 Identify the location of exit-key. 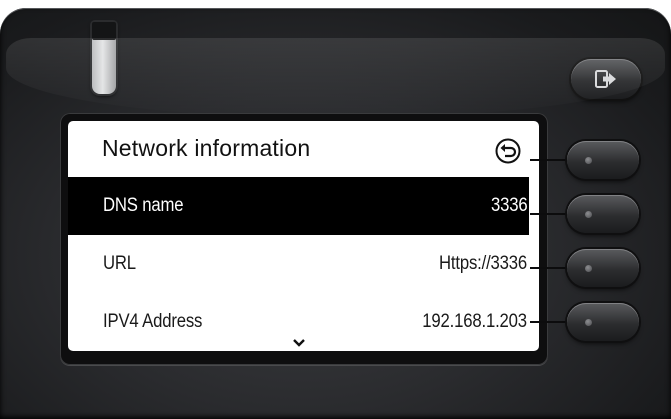
(606, 79).